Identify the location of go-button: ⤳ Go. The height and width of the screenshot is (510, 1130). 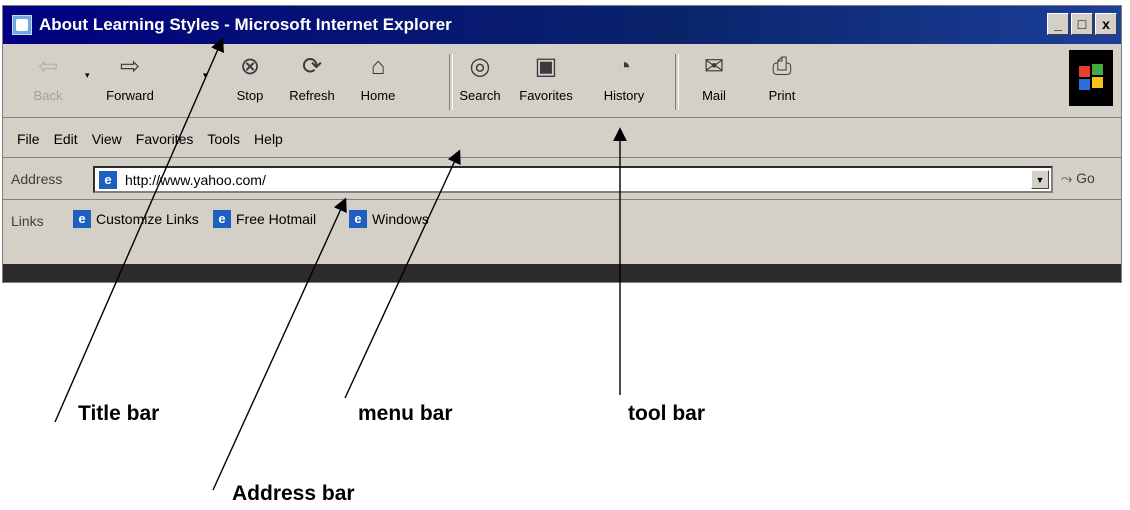
(1078, 178).